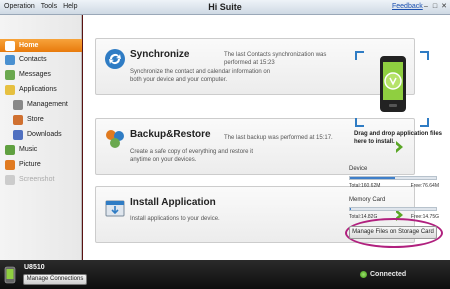 The height and width of the screenshot is (289, 450). I want to click on sidebar-item-management: Management, so click(41, 104).